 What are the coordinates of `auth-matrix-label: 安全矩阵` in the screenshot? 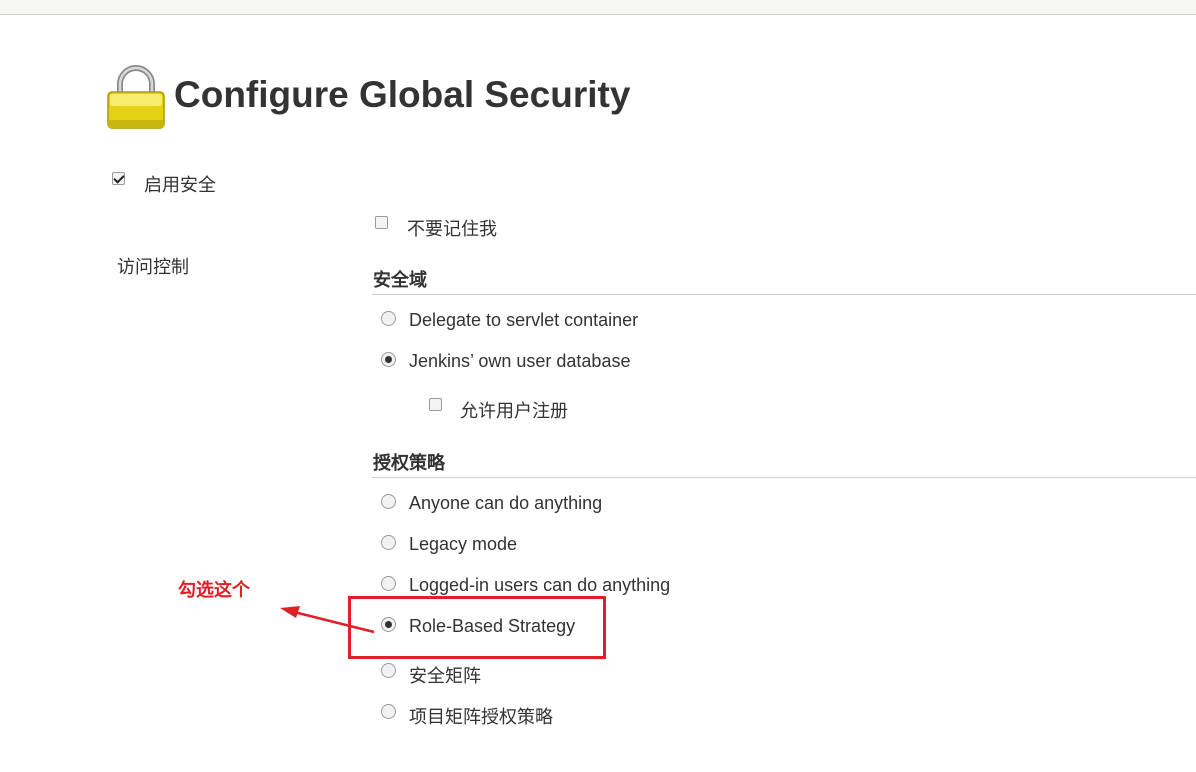 It's located at (445, 676).